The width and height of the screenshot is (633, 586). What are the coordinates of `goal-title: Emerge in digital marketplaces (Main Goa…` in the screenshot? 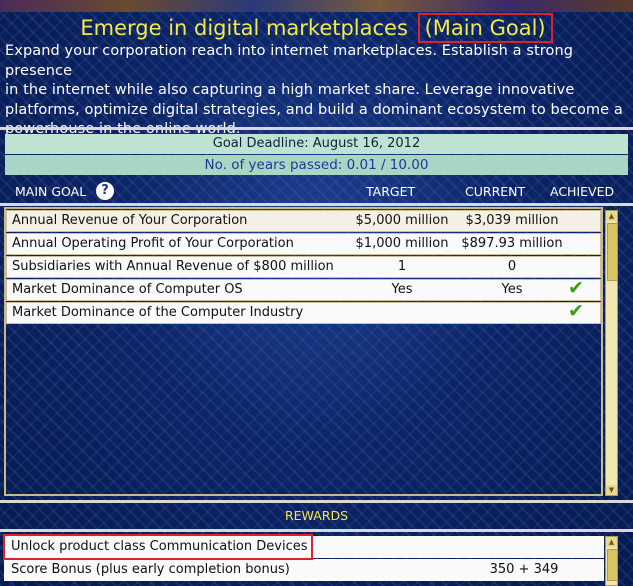 It's located at (316, 28).